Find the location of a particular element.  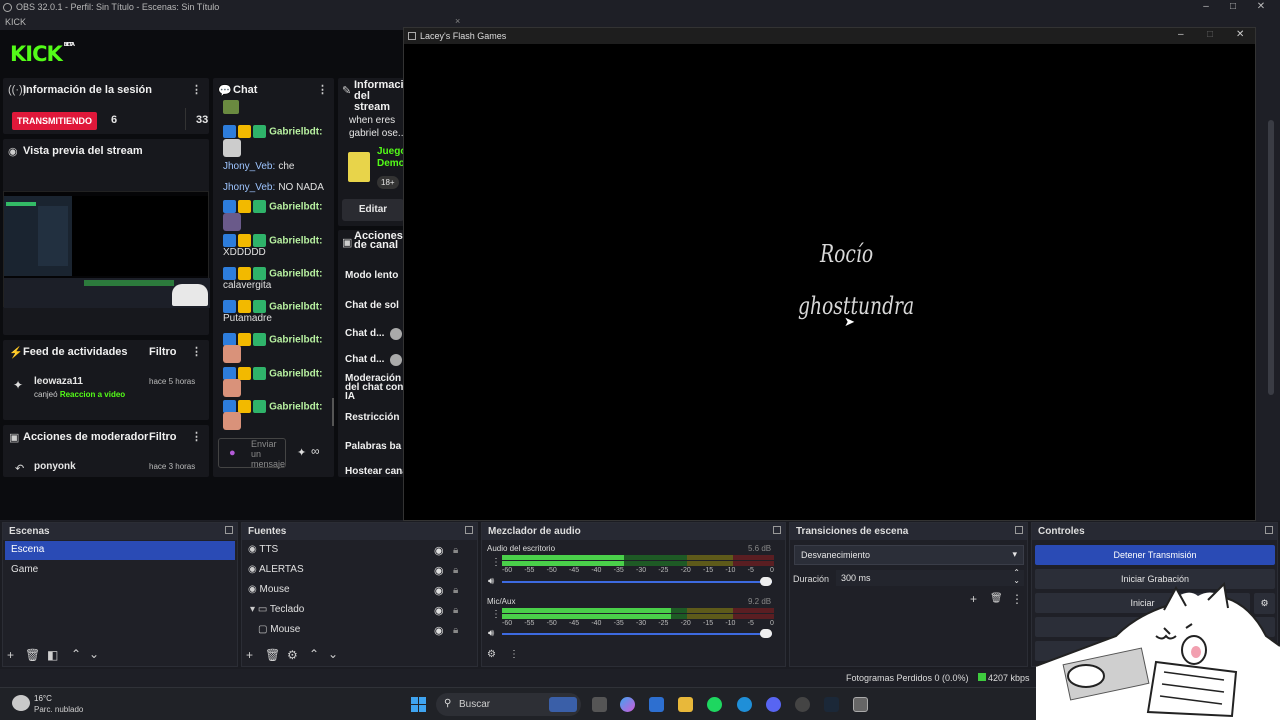

transition-select: Desvanecimiento ▾ is located at coordinates (909, 555).